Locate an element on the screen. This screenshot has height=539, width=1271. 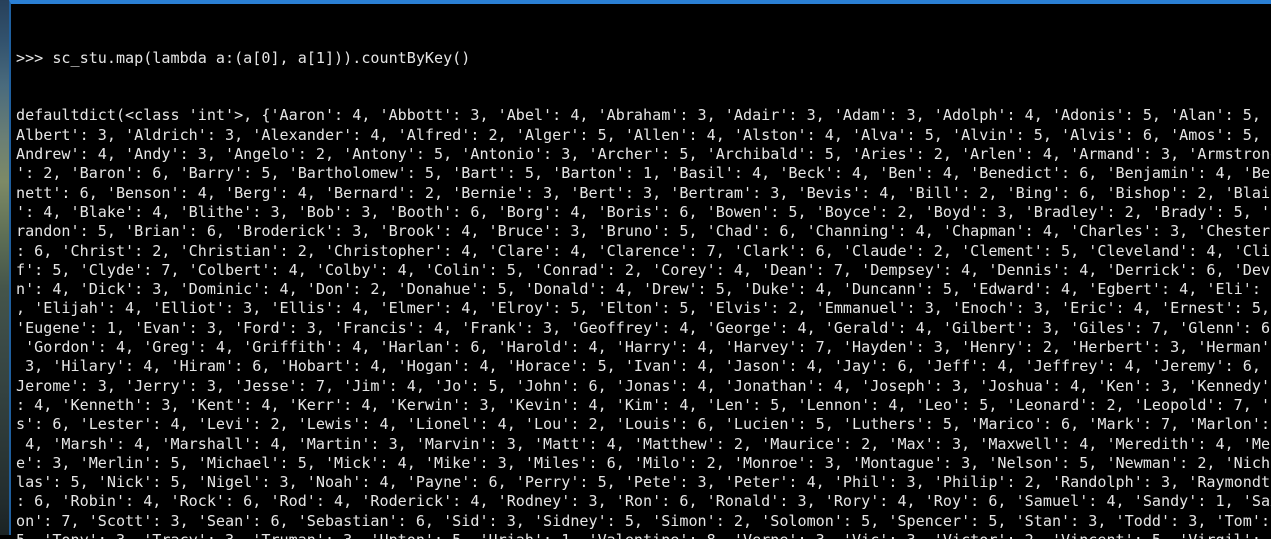
desktop-wallpaper-edge is located at coordinates (4, 267).